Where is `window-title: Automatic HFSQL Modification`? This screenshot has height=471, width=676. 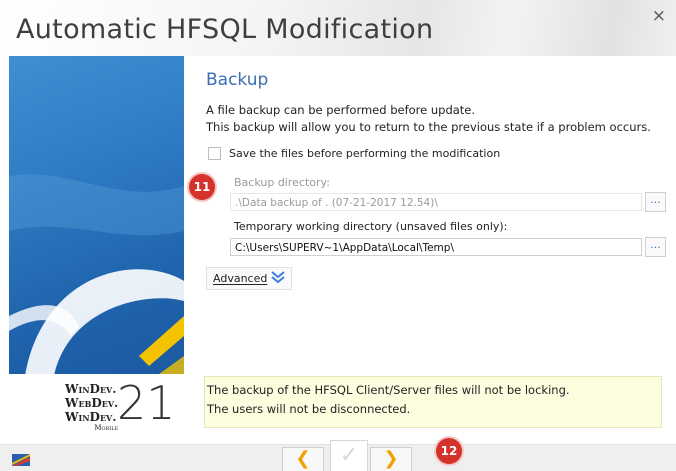 window-title: Automatic HFSQL Modification is located at coordinates (225, 29).